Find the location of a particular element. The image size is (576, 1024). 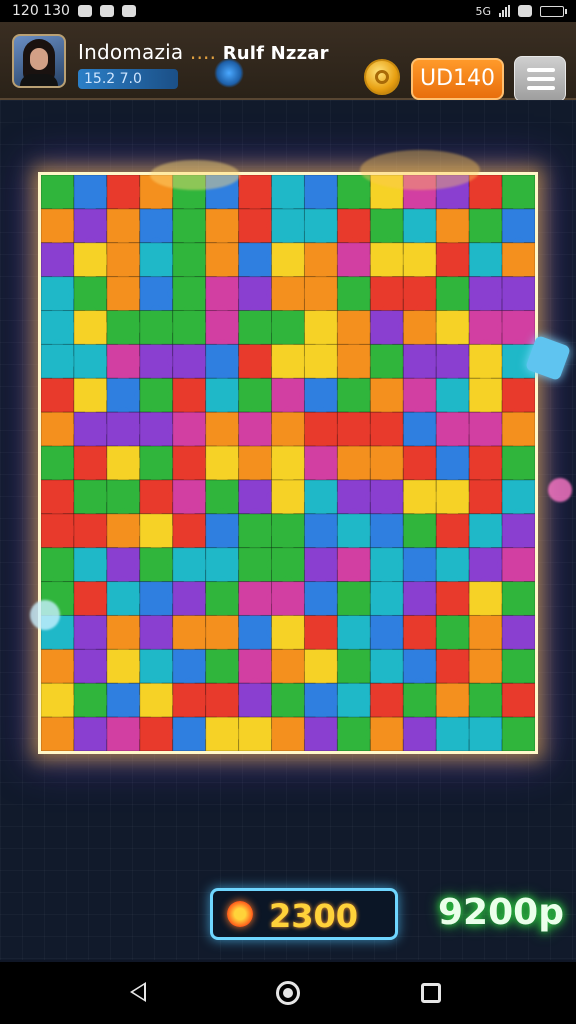

wifi-icon is located at coordinates (525, 11).